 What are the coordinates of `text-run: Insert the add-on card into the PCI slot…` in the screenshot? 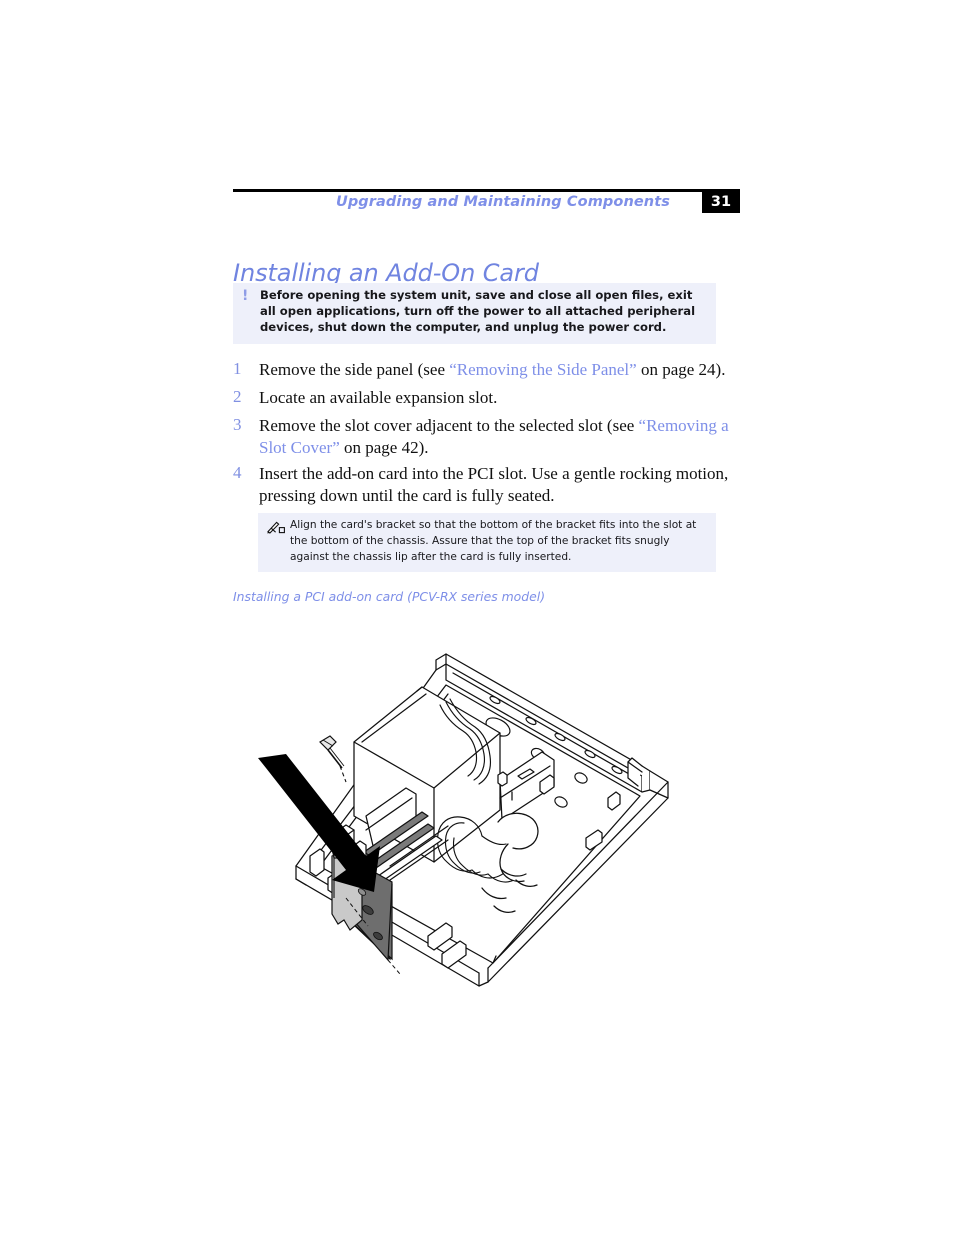 It's located at (494, 484).